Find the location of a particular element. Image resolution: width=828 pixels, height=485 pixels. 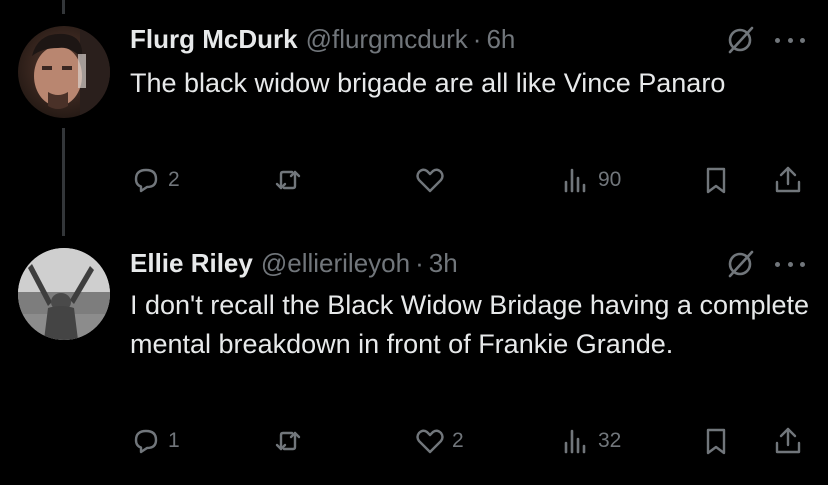

post-time: 6h is located at coordinates (500, 39).